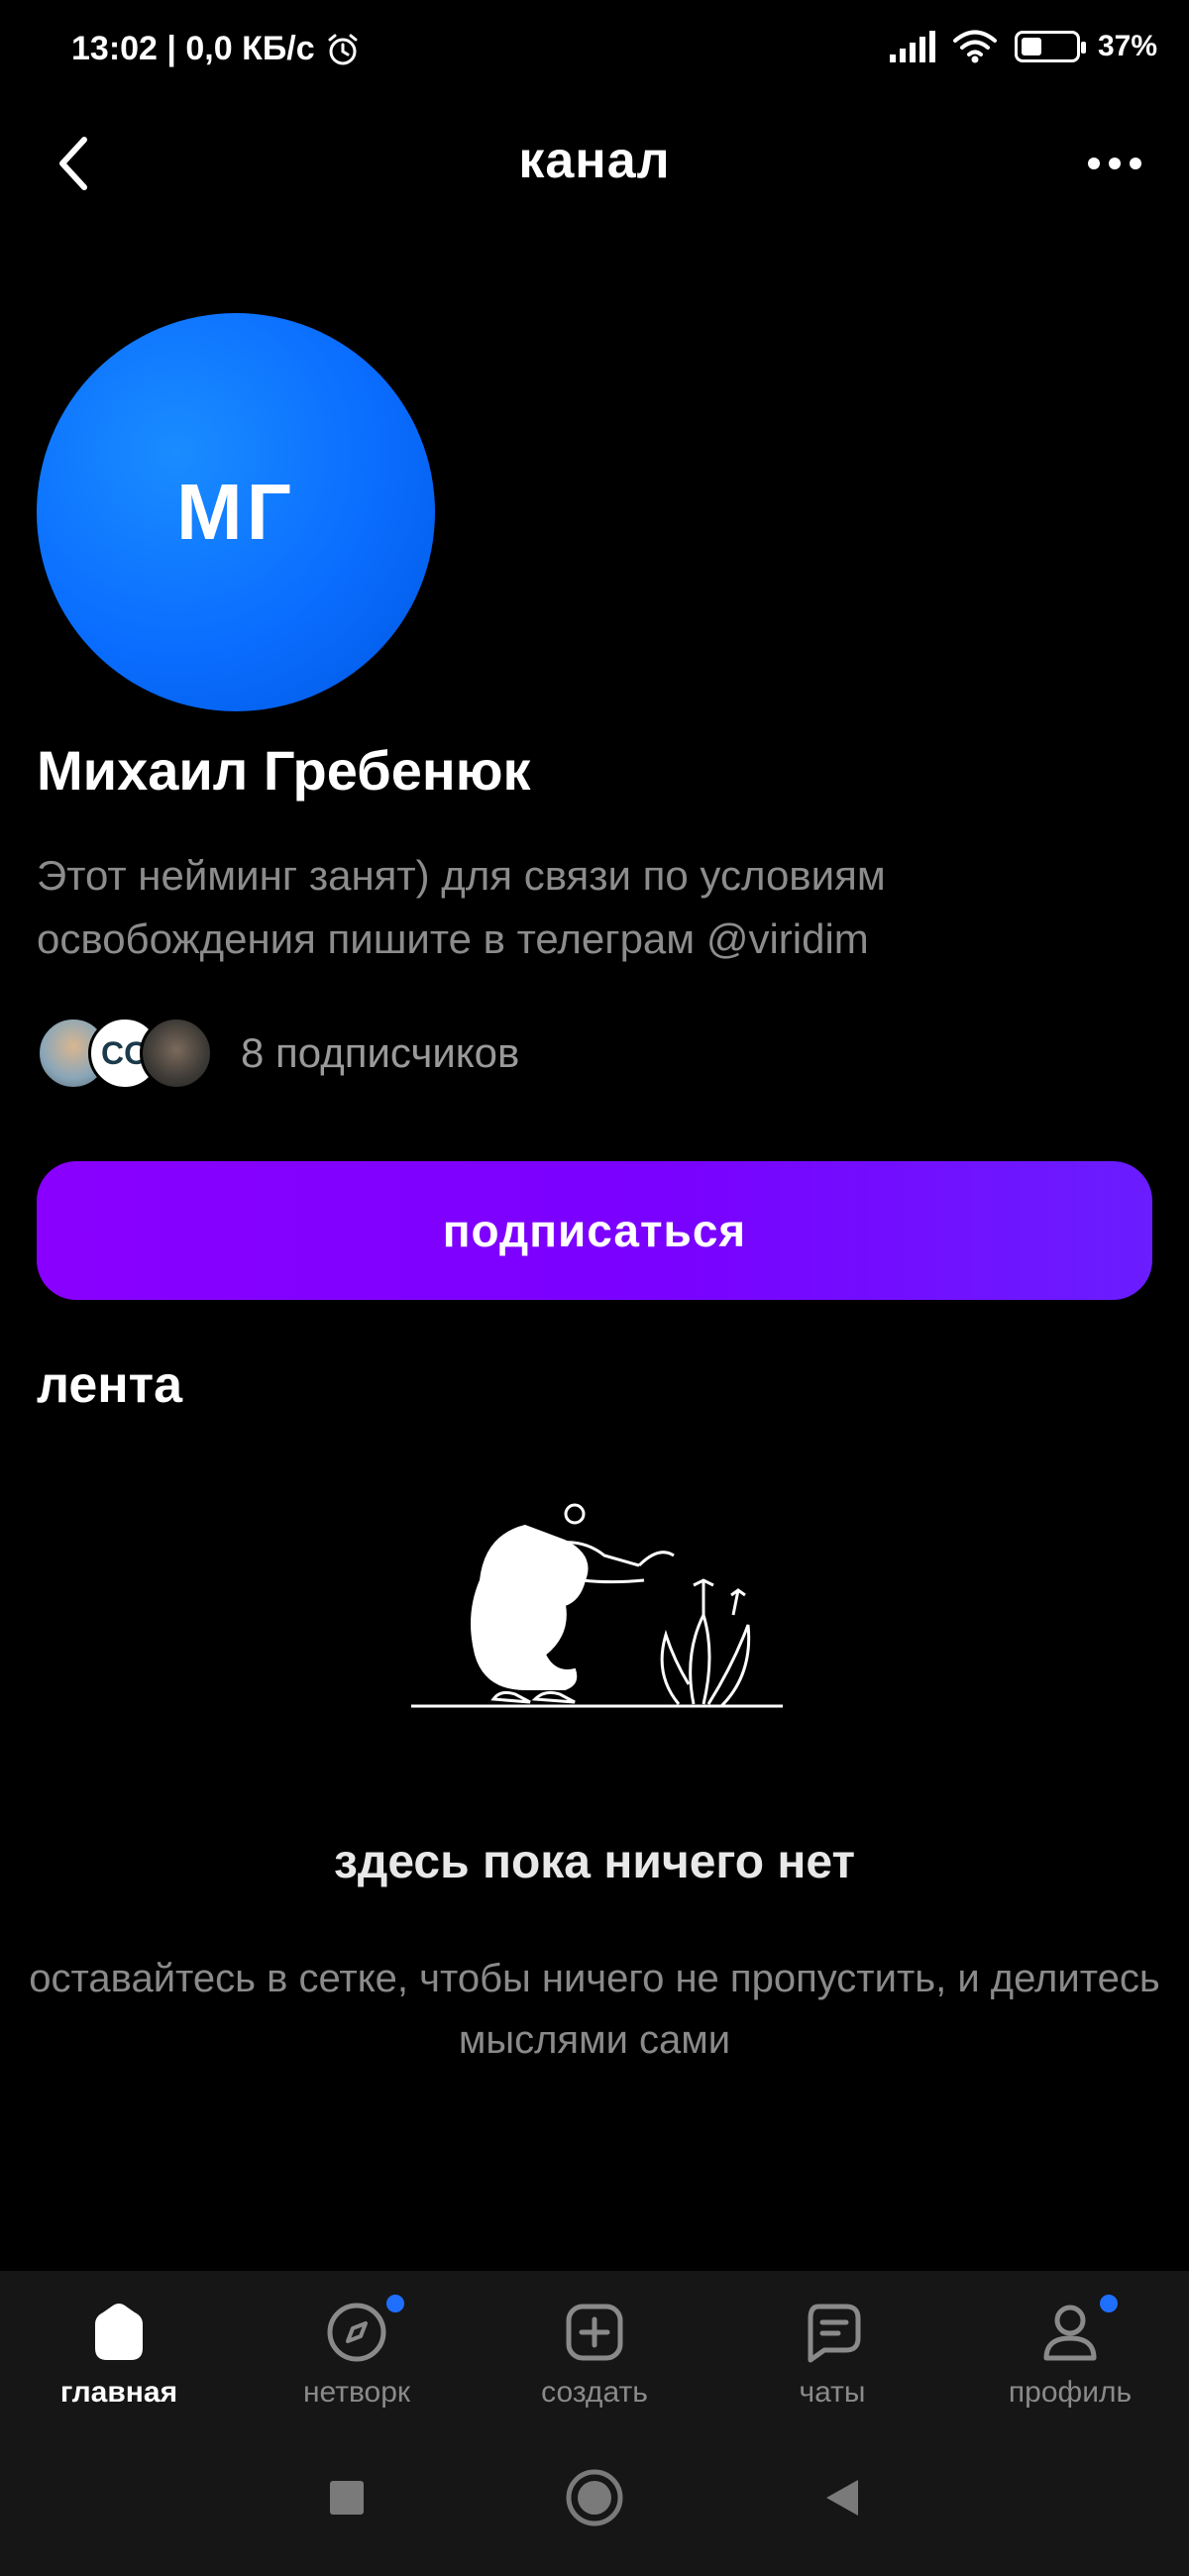  I want to click on triangle-back-icon, so click(842, 2498).